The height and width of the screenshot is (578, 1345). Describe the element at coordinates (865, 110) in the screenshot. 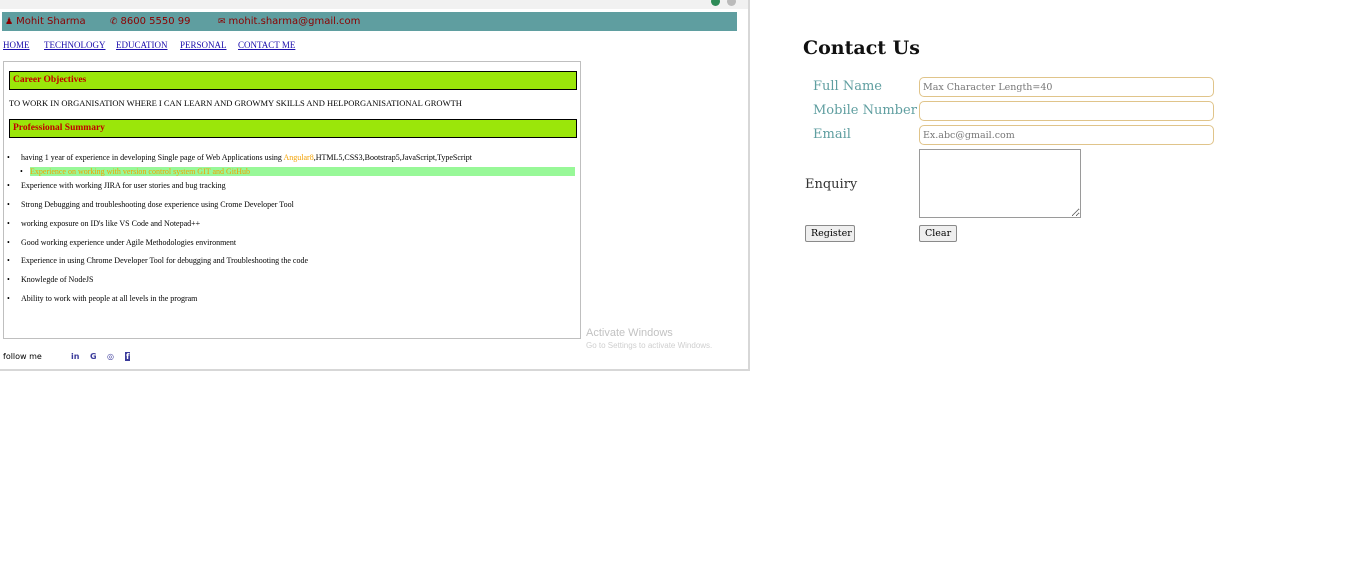

I see `mobile-number-label: Mobile Number` at that location.